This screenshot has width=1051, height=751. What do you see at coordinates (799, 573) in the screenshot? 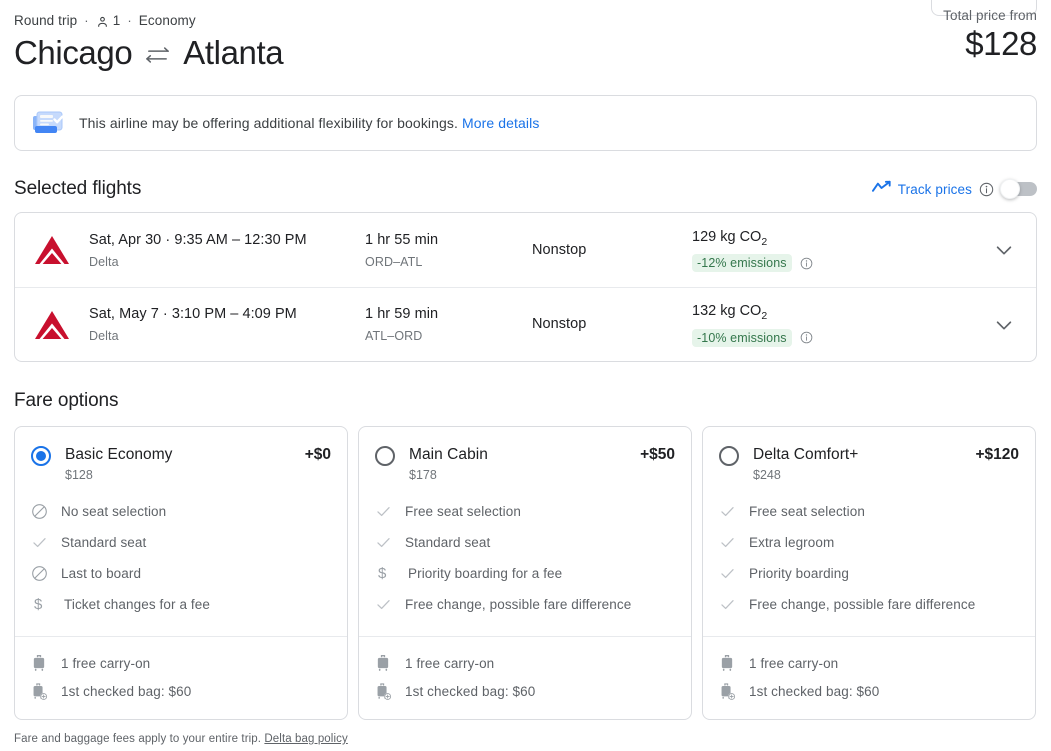
I see `fare-feature-label: Priority boarding` at bounding box center [799, 573].